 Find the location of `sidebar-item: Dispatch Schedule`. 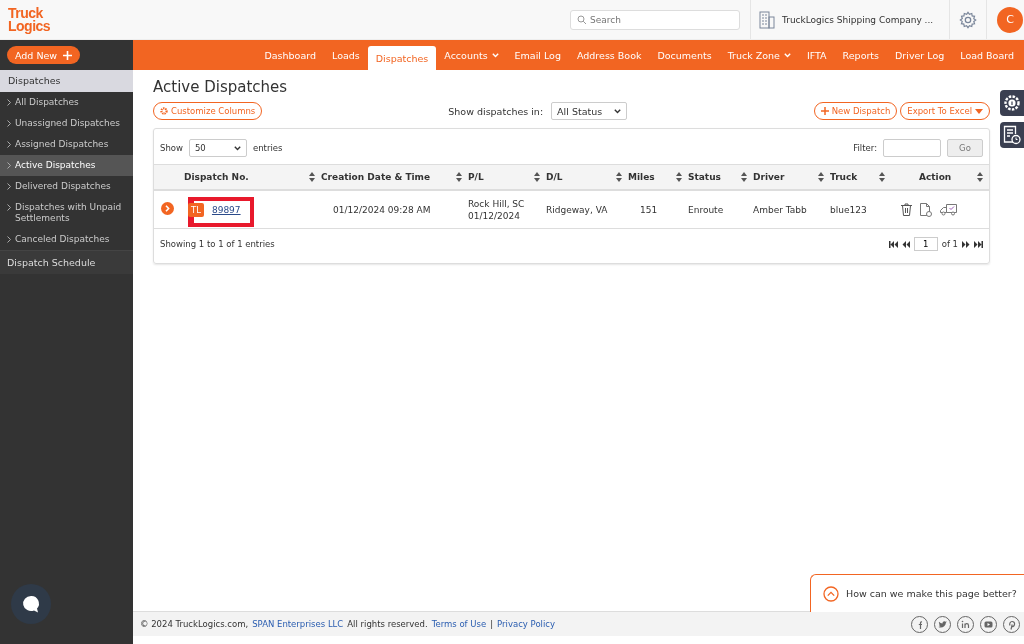

sidebar-item: Dispatch Schedule is located at coordinates (66, 262).